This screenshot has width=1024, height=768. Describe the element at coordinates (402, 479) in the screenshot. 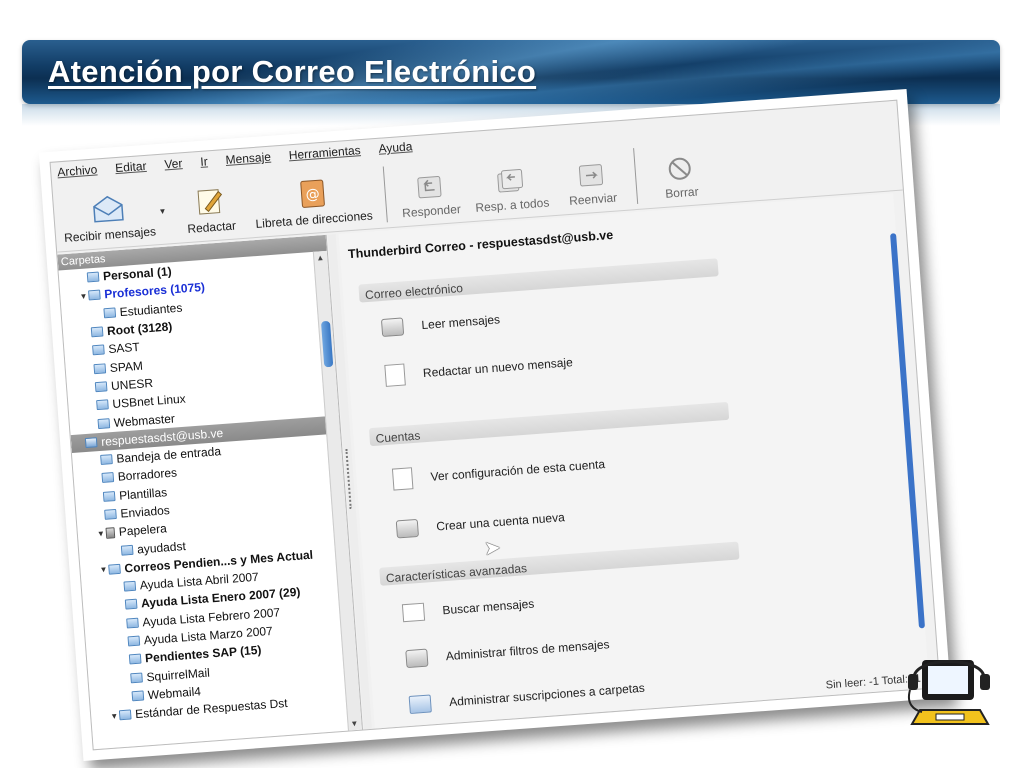

I see `account-settings-icon` at that location.